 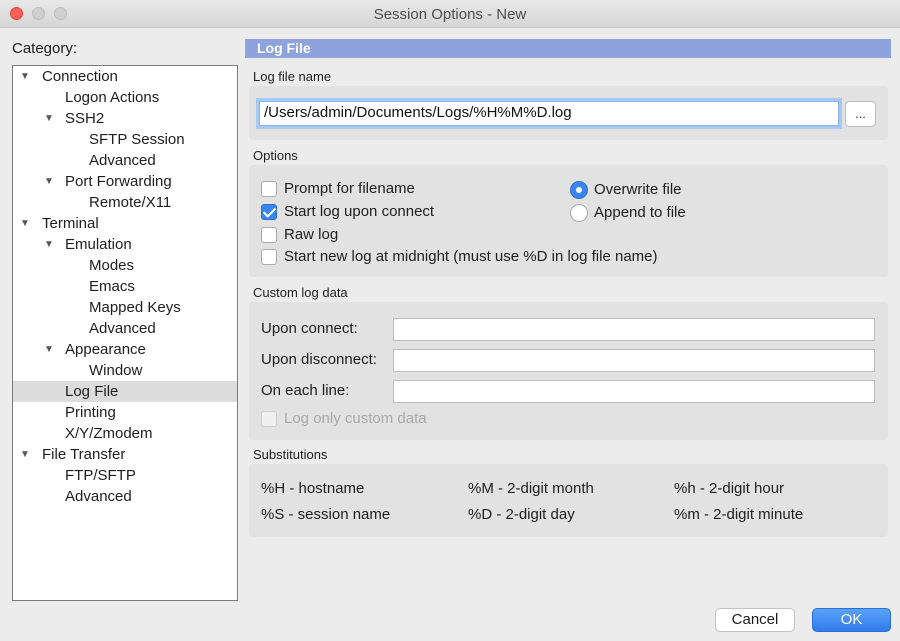 What do you see at coordinates (755, 620) in the screenshot?
I see `cancel-button: Cancel` at bounding box center [755, 620].